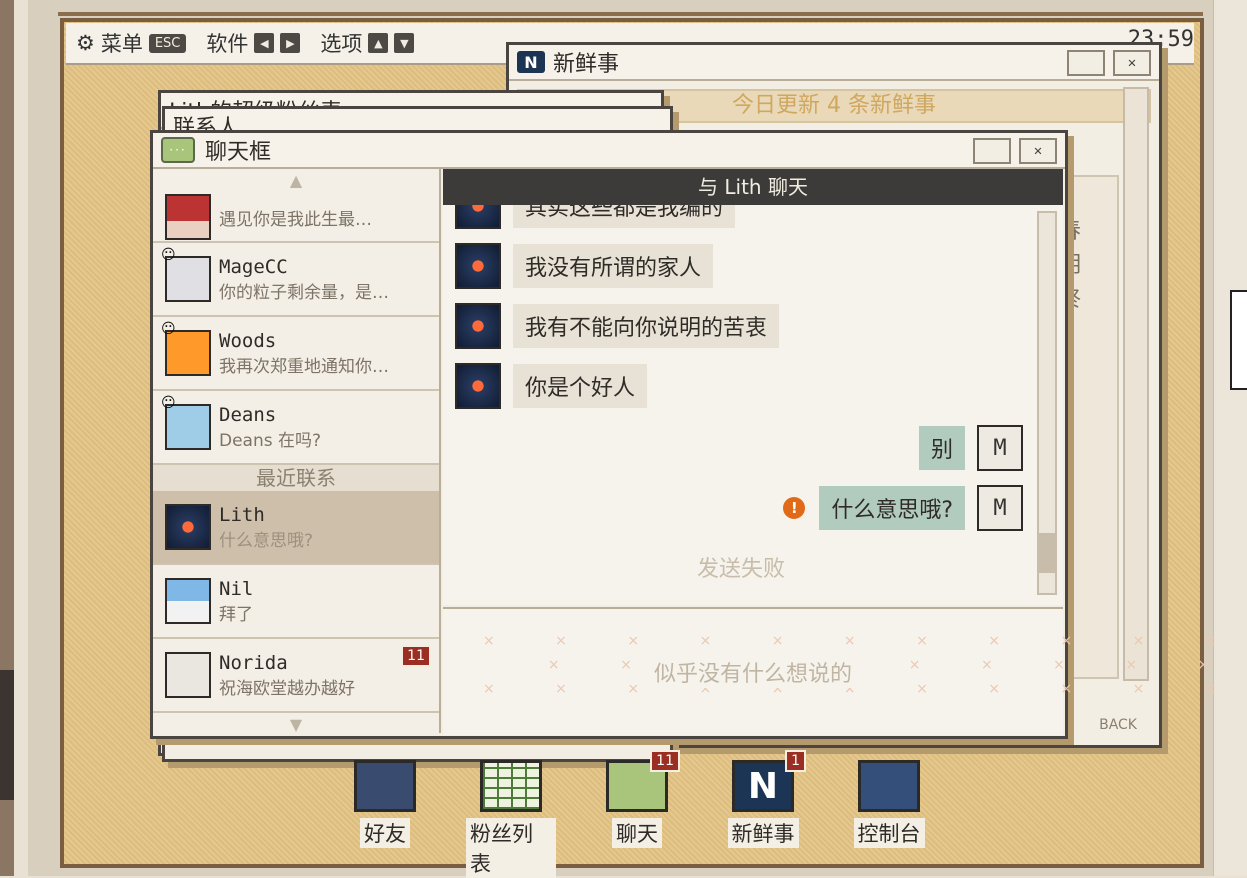 Image resolution: width=1247 pixels, height=878 pixels. Describe the element at coordinates (296, 723) in the screenshot. I see `scroll-down-icon: ▼` at that location.